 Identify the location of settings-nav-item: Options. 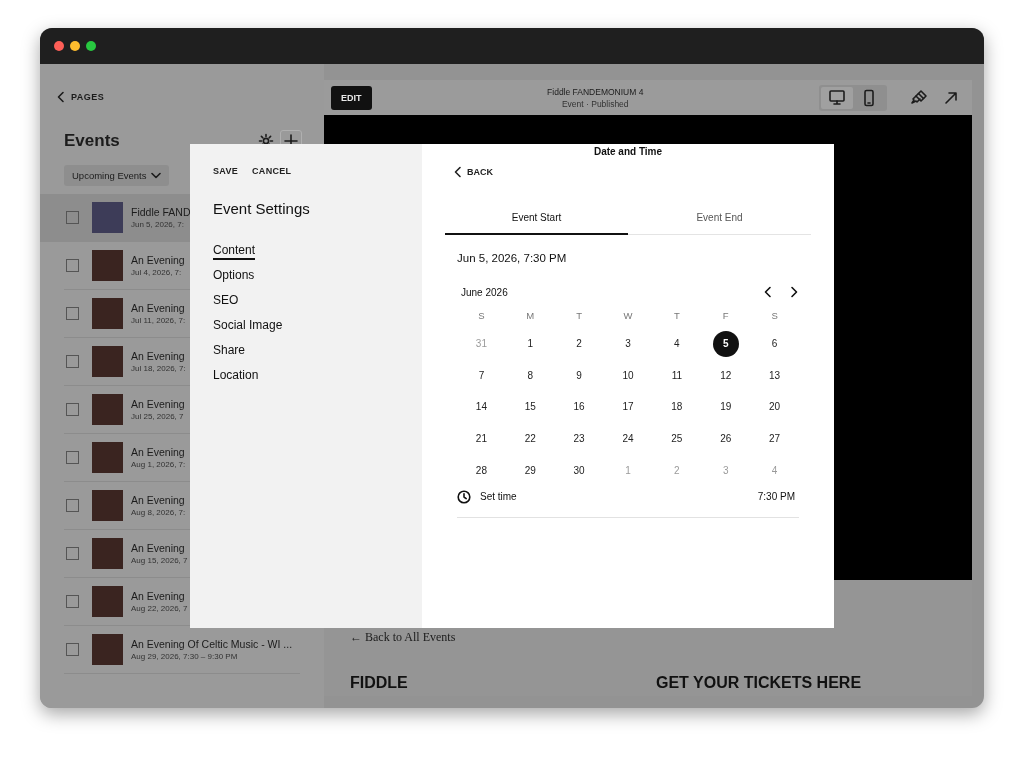
(234, 276).